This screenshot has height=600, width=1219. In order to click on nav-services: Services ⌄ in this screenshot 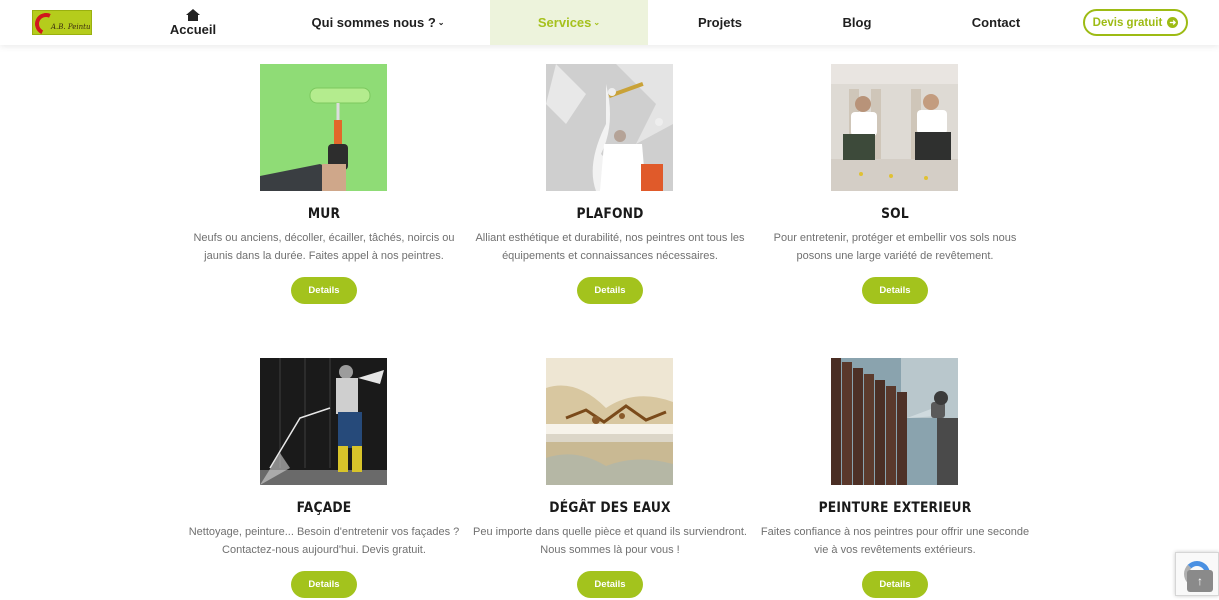, I will do `click(569, 22)`.